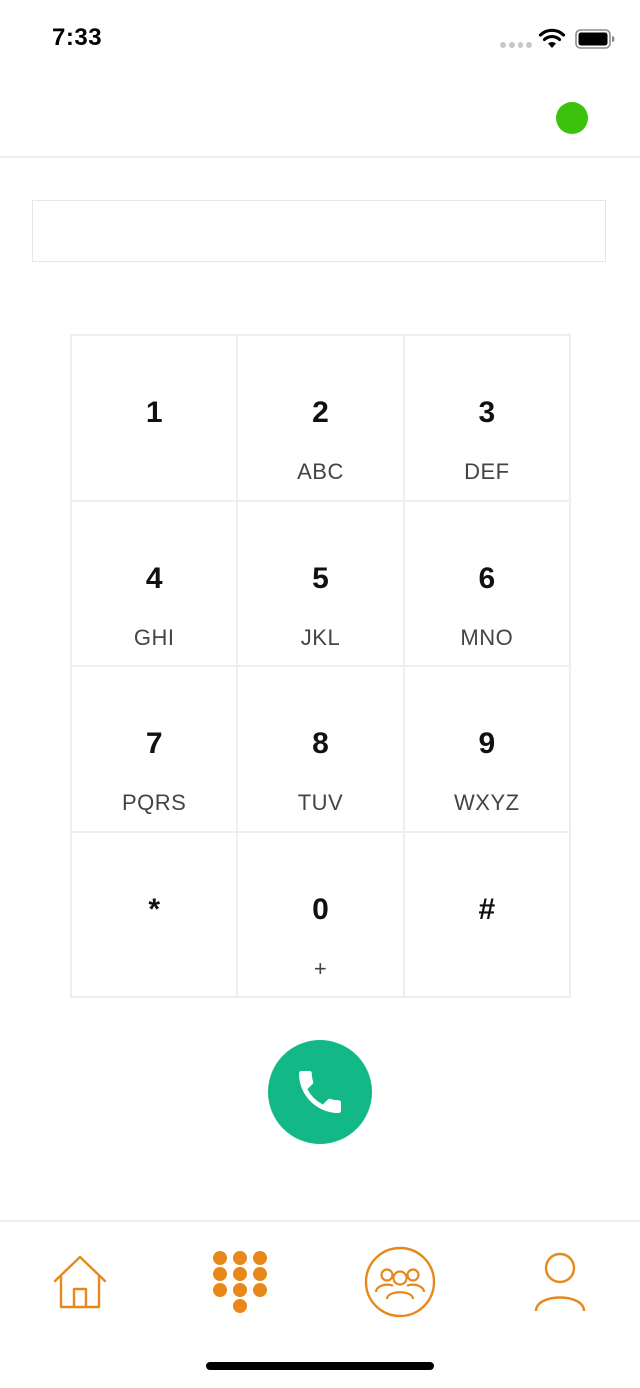 This screenshot has height=1388, width=640. I want to click on key-letters: TUV, so click(320, 802).